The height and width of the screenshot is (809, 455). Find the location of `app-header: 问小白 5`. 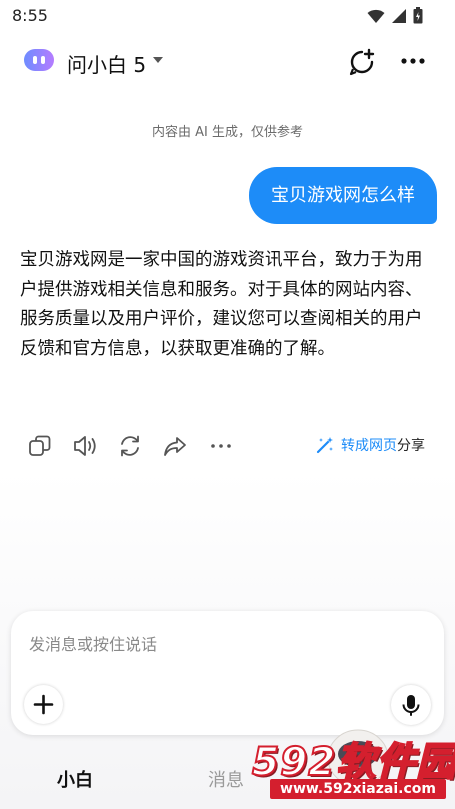

app-header: 问小白 5 is located at coordinates (227, 61).